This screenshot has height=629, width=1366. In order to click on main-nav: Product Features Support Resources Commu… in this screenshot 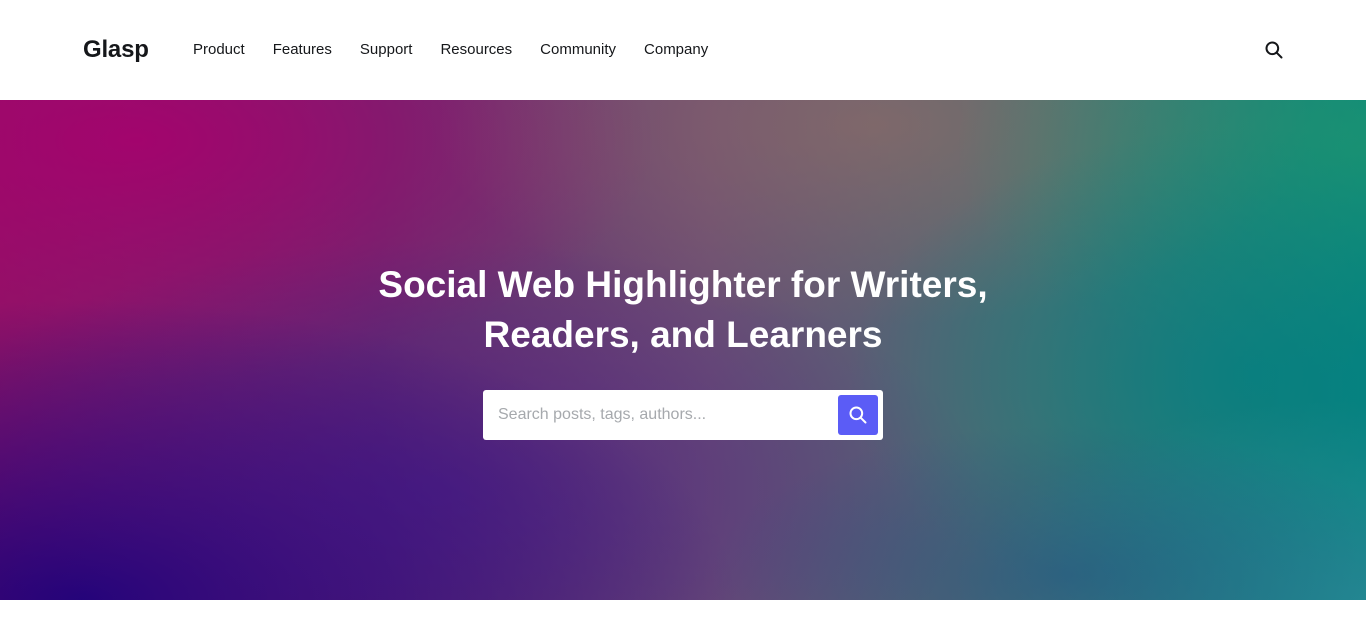, I will do `click(464, 50)`.